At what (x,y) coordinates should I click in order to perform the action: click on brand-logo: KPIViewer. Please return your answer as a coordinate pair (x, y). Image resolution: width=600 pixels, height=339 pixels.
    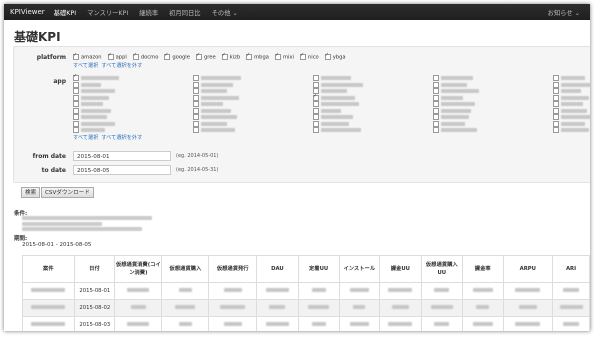
    Looking at the image, I should click on (27, 12).